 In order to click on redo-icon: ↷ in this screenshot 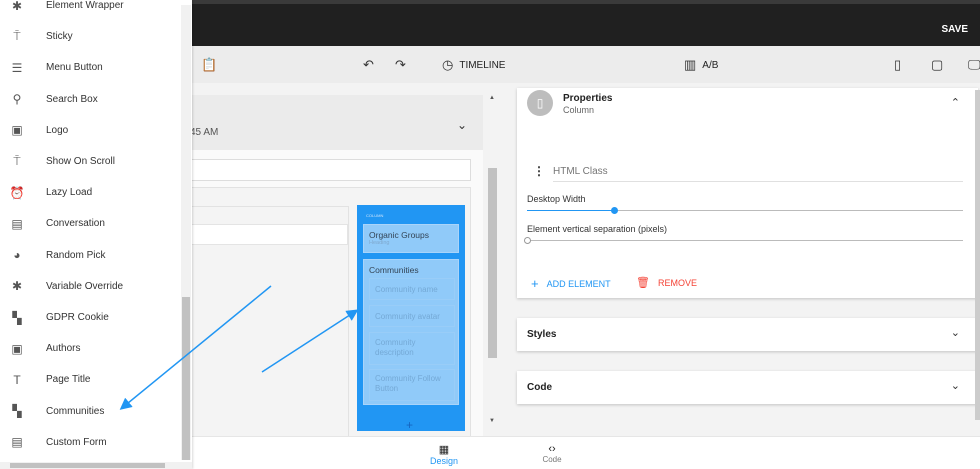, I will do `click(400, 64)`.